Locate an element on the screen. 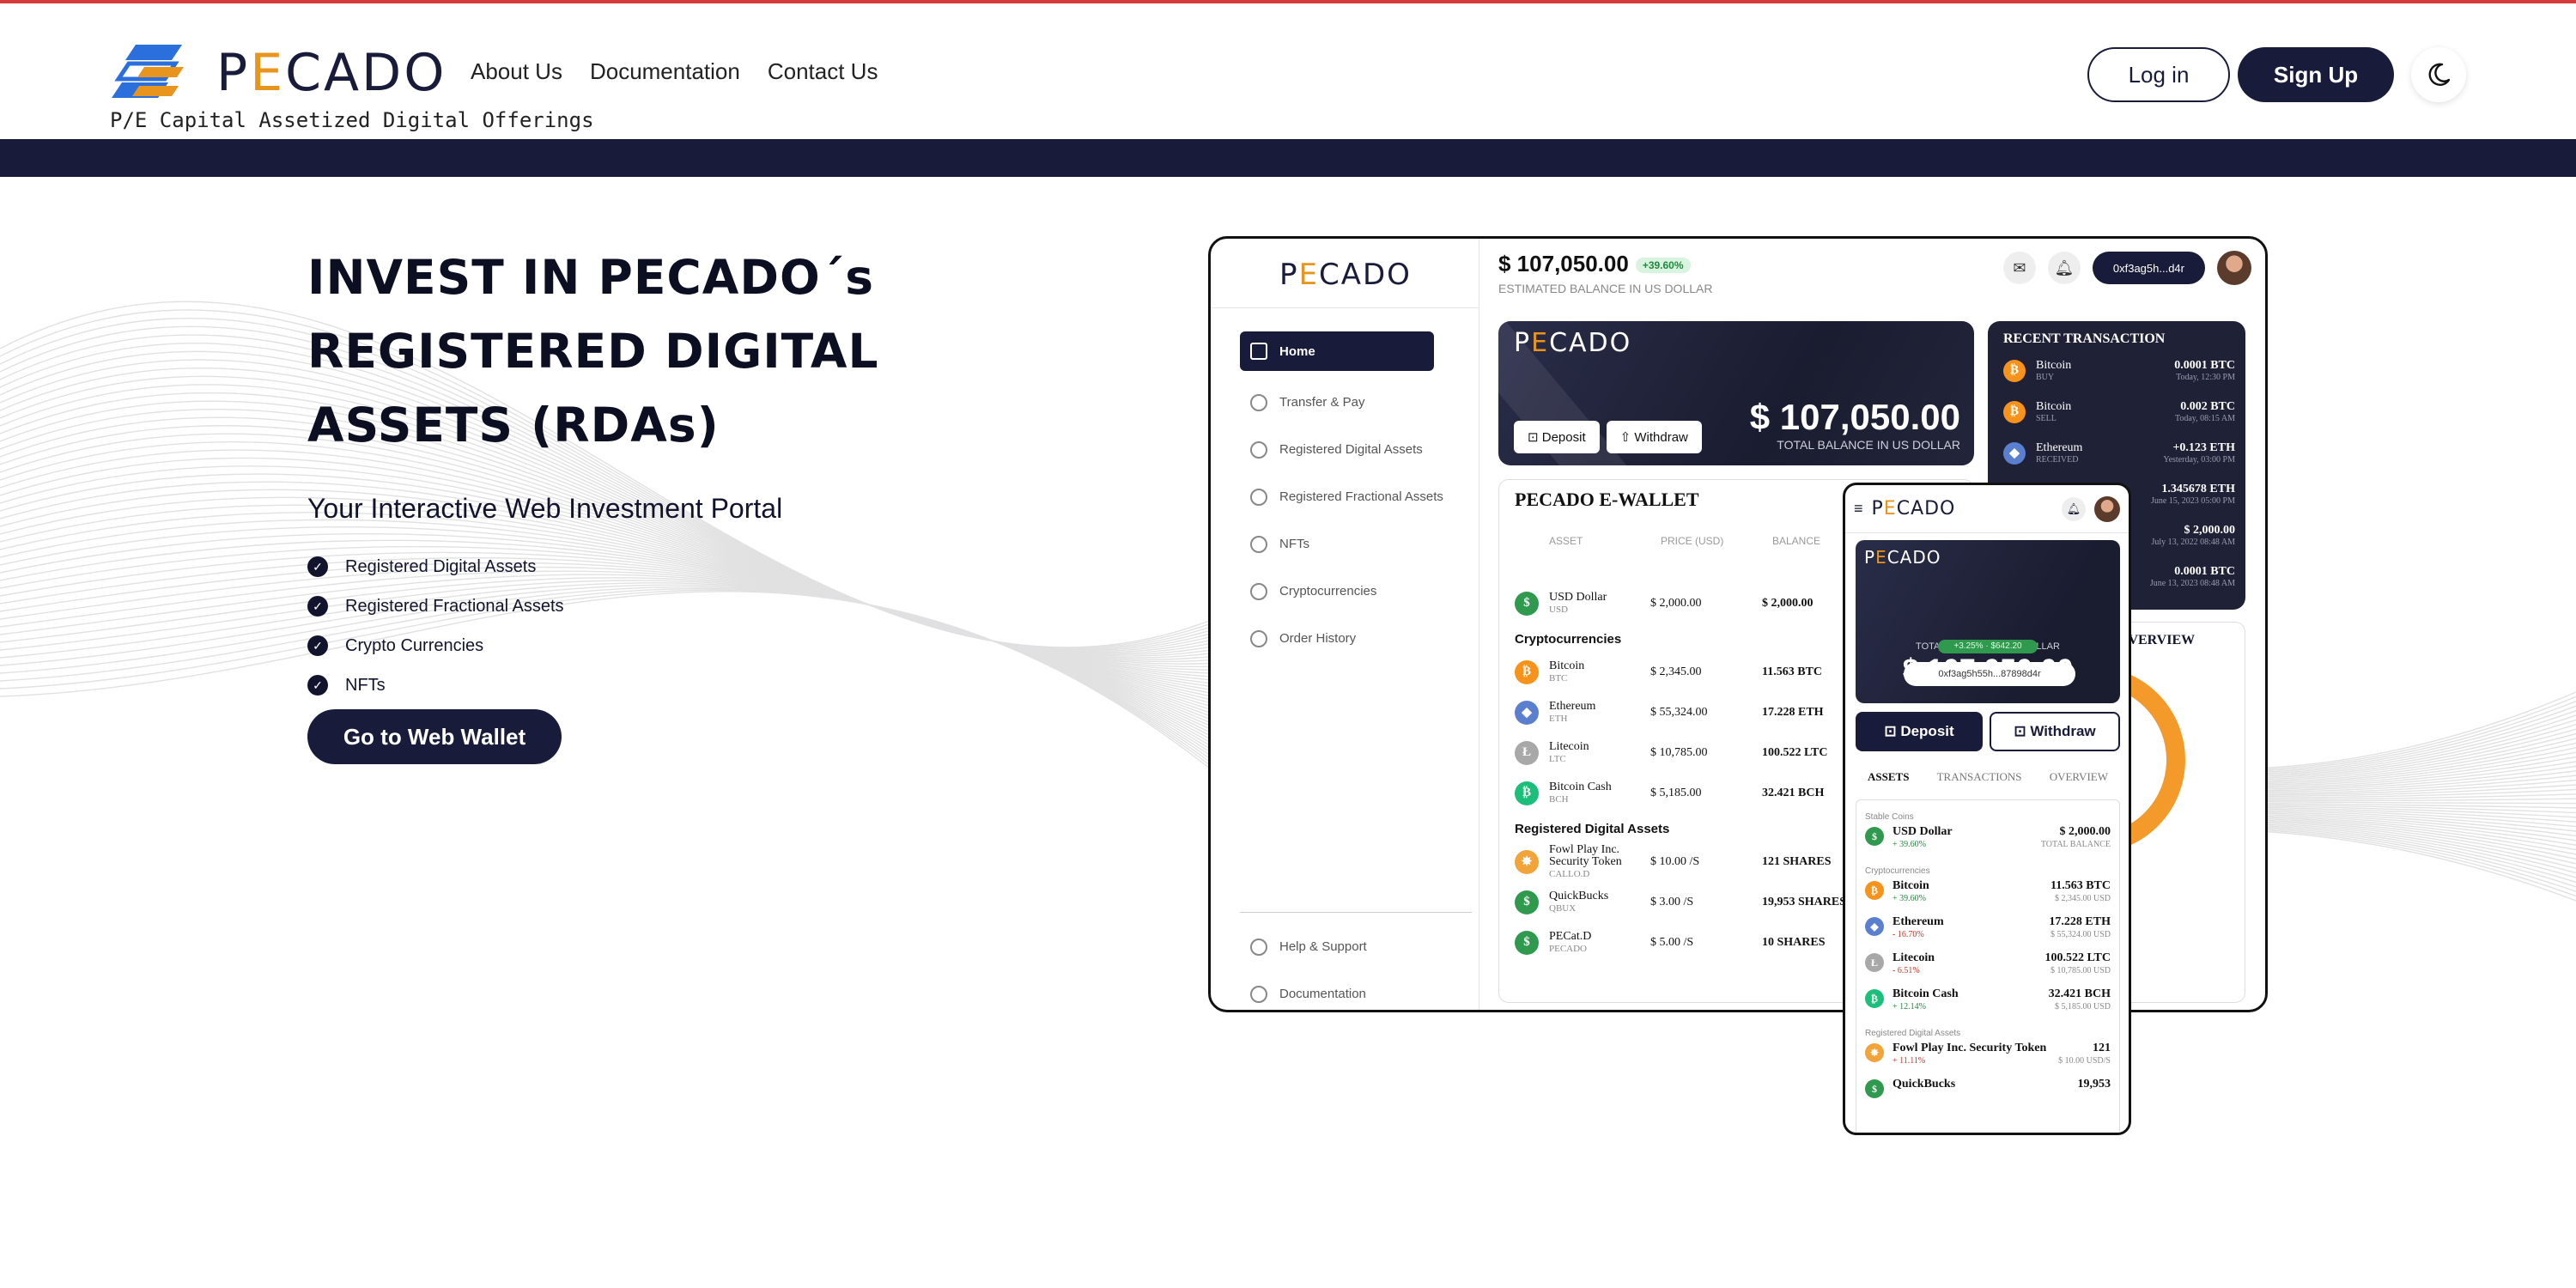 The height and width of the screenshot is (1288, 2576). asset-name: Litecoin LTC is located at coordinates (1599, 753).